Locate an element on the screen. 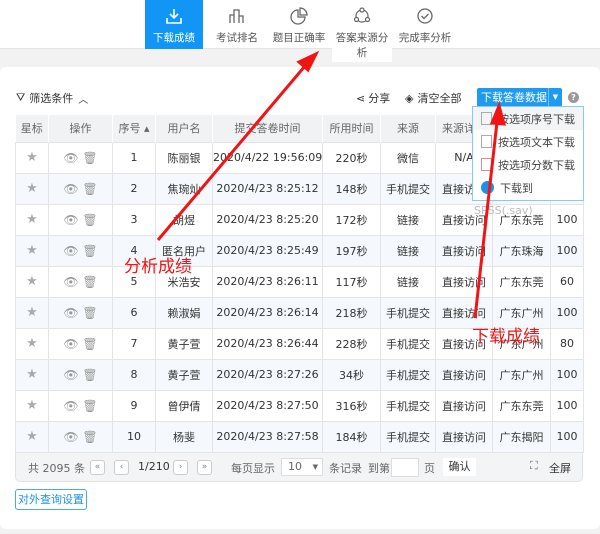  annotation-download-scores: 下载成绩 is located at coordinates (506, 337).